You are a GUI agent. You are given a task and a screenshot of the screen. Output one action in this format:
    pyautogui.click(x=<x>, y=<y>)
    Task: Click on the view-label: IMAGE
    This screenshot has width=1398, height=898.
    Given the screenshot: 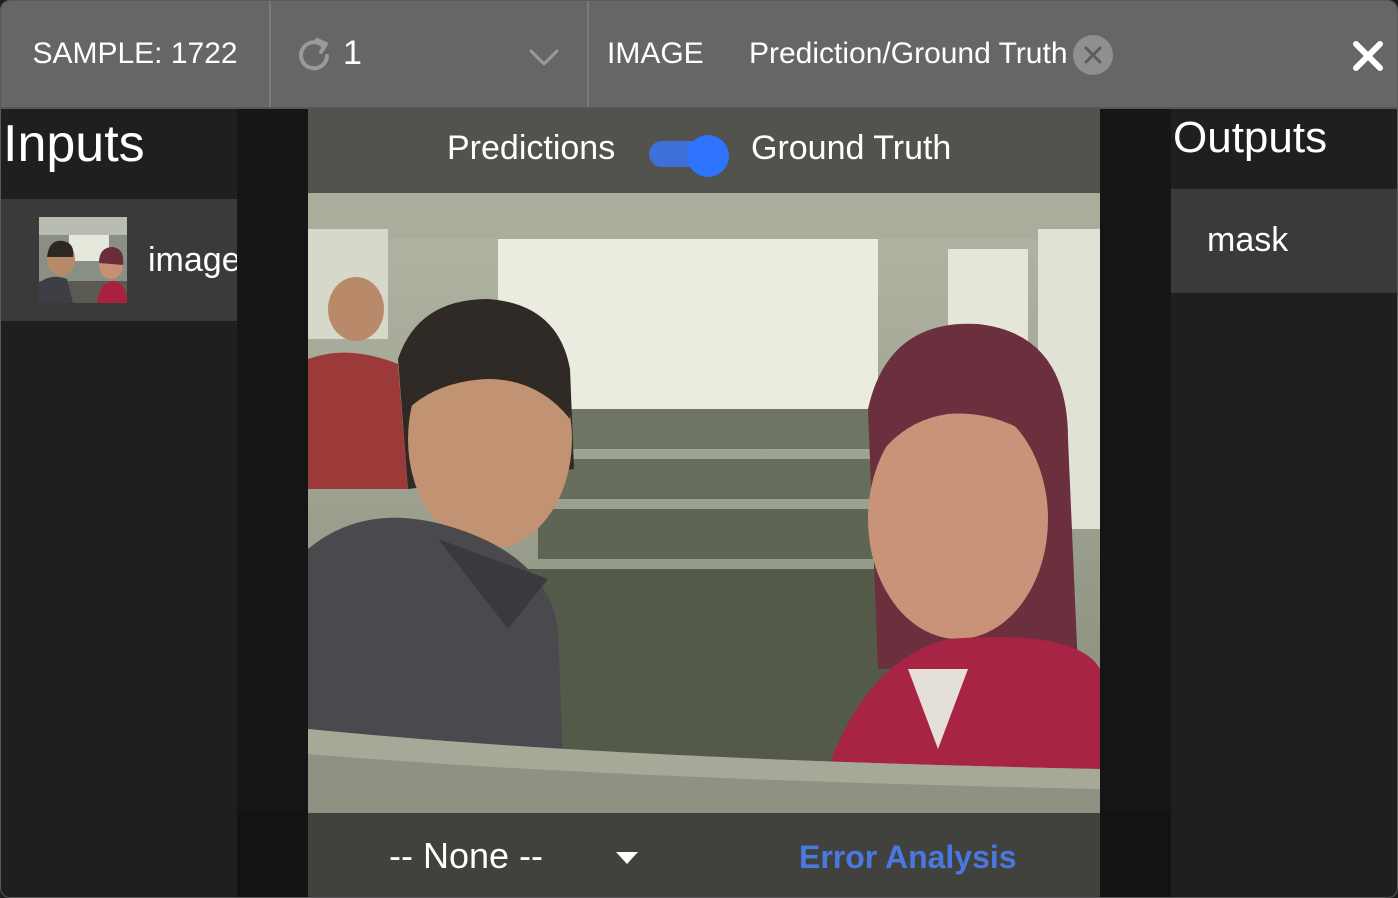 What is the action you would take?
    pyautogui.click(x=655, y=53)
    